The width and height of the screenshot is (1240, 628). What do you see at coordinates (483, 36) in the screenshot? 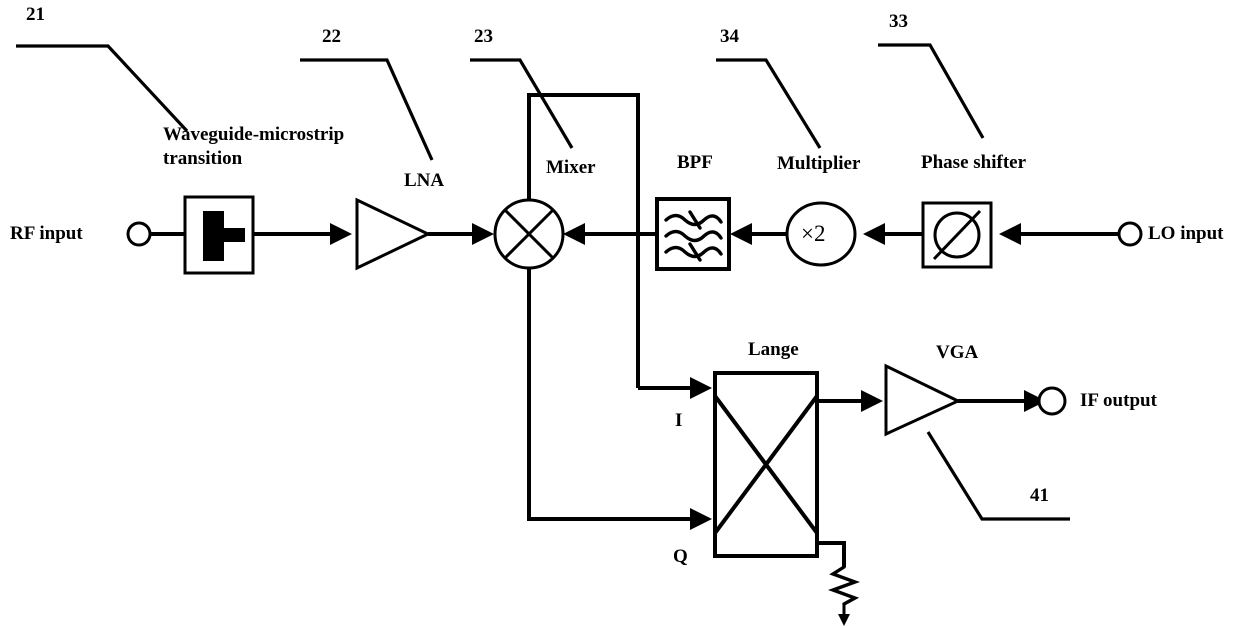
I see `reference-numeral-23: 23` at bounding box center [483, 36].